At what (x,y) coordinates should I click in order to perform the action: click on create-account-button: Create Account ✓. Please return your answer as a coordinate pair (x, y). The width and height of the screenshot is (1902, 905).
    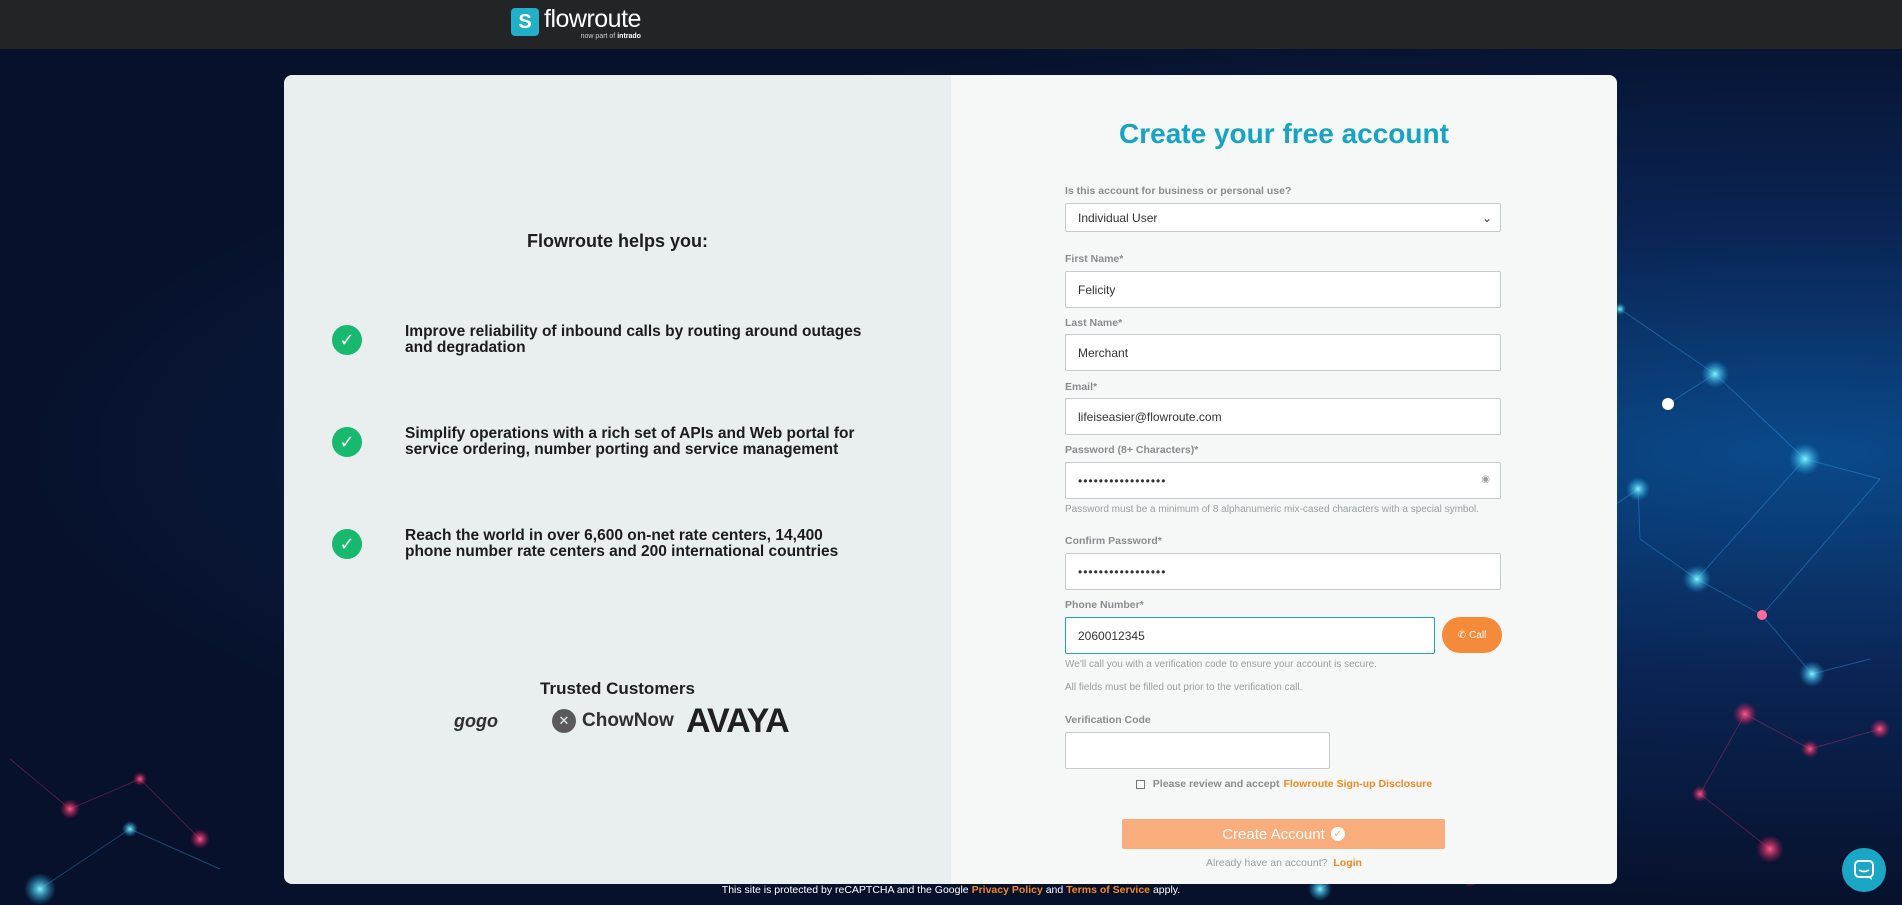
    Looking at the image, I should click on (1283, 834).